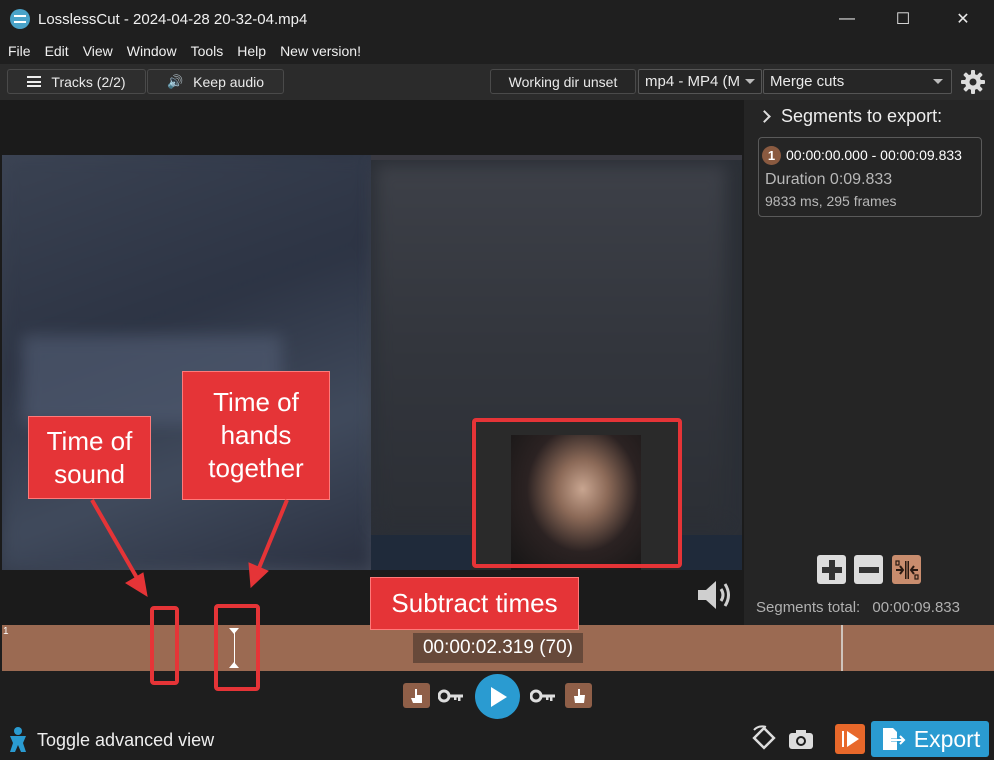 This screenshot has height=760, width=994. I want to click on annotation-arrows, so click(189, 548).